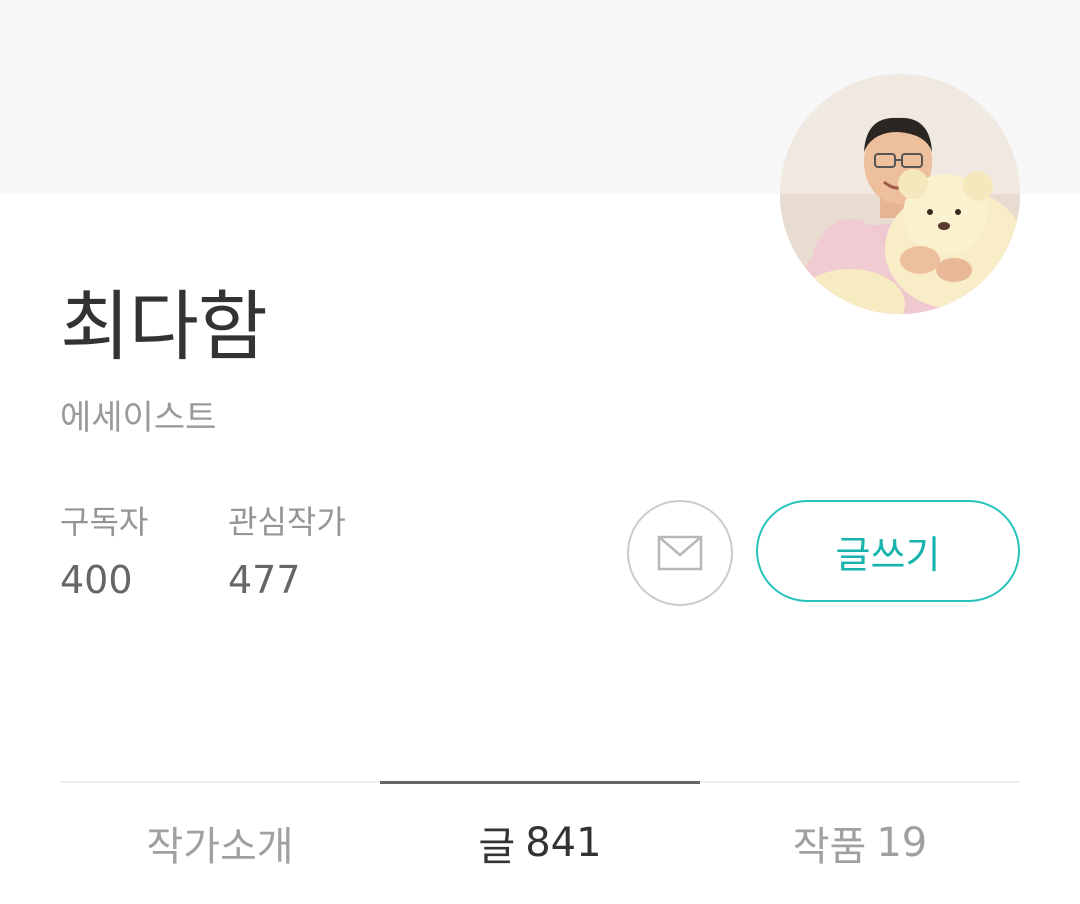 This screenshot has height=904, width=1080. What do you see at coordinates (264, 580) in the screenshot?
I see `following-count: 477` at bounding box center [264, 580].